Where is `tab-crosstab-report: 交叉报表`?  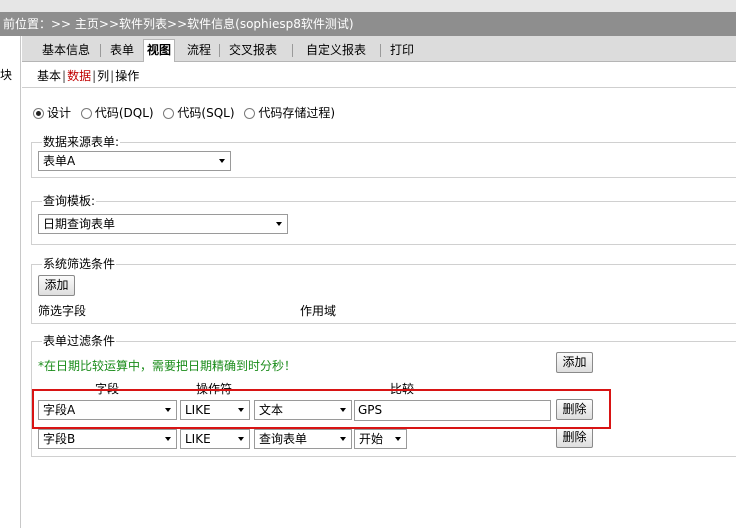 tab-crosstab-report: 交叉报表 is located at coordinates (253, 51).